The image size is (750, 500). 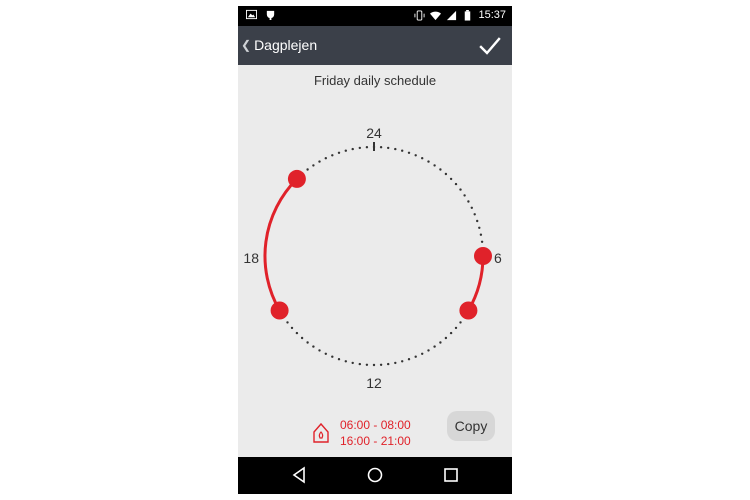 What do you see at coordinates (498, 258) in the screenshot?
I see `hour-label-right: 6` at bounding box center [498, 258].